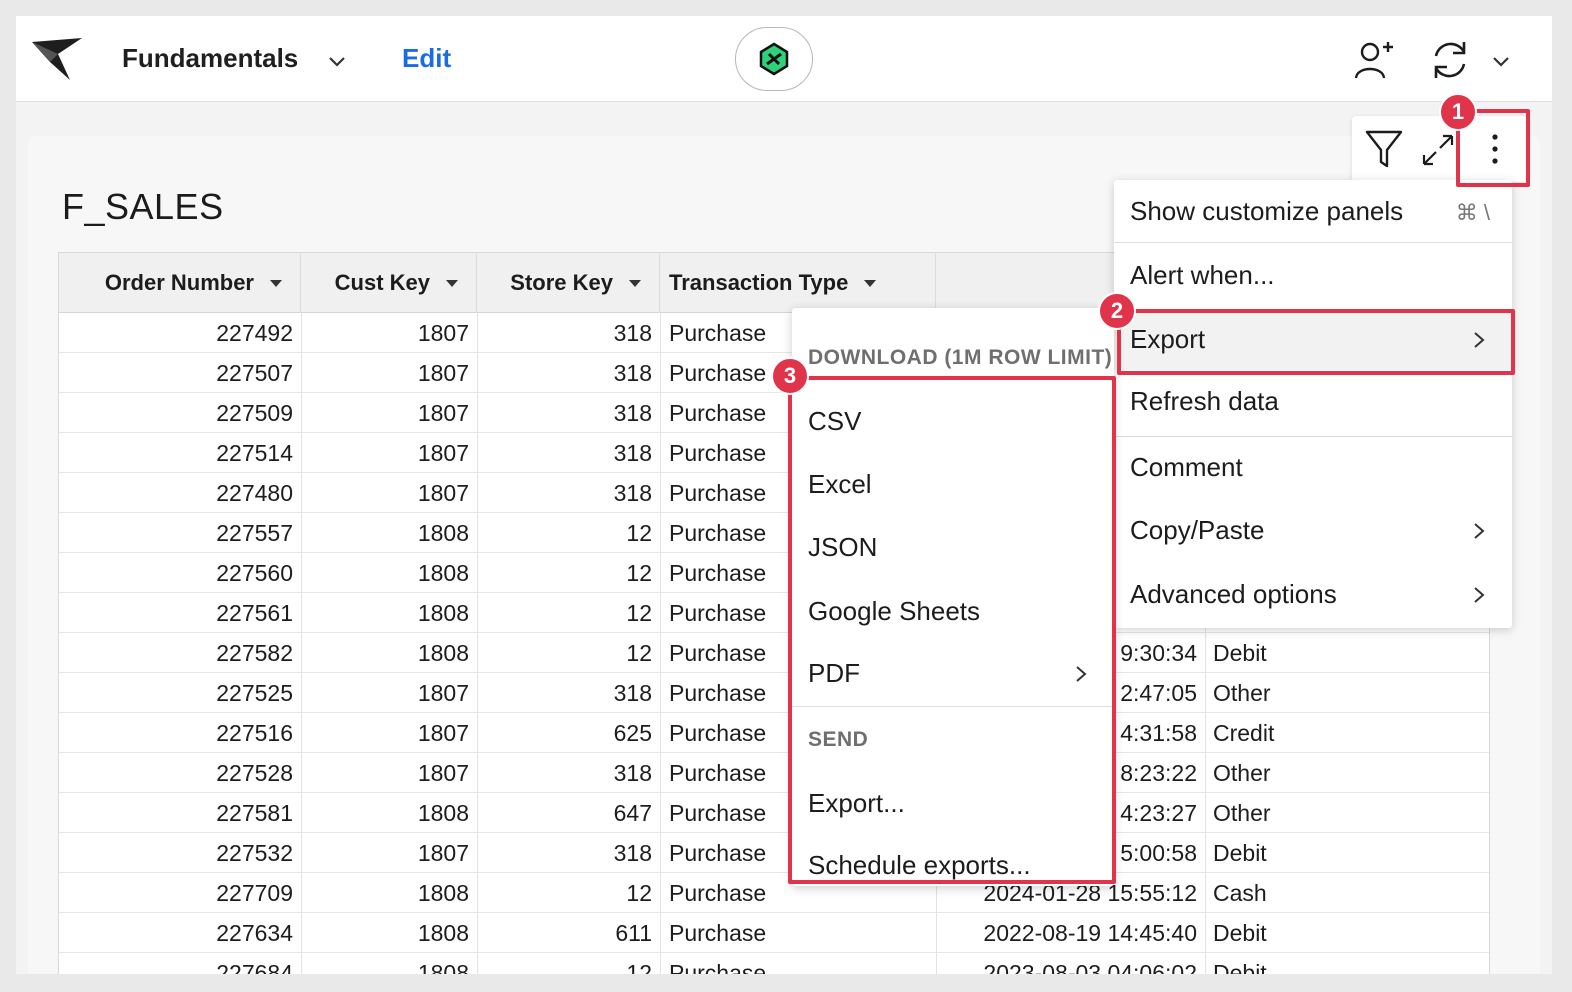 The height and width of the screenshot is (992, 1572). What do you see at coordinates (1313, 212) in the screenshot?
I see `menu-item-show-customize-panels: Show customize panels ⌘ \` at bounding box center [1313, 212].